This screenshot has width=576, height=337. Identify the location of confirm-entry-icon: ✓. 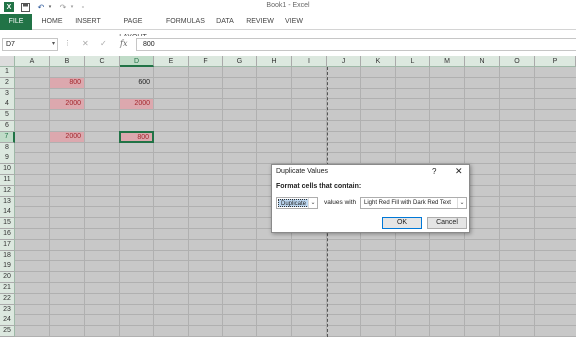
(103, 43).